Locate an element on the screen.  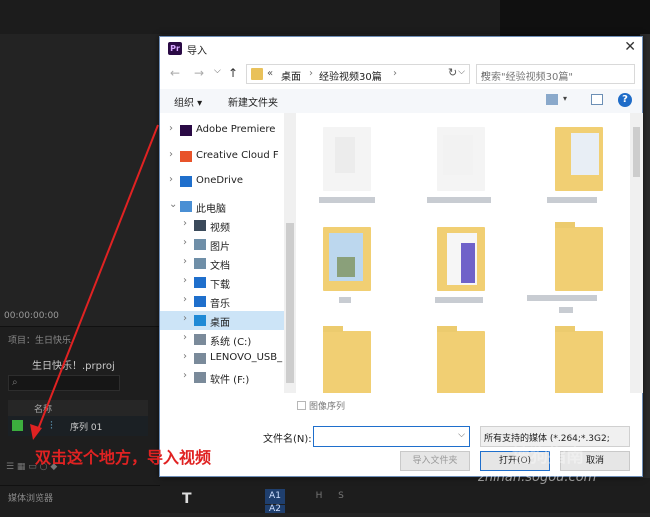
onedrive-icon is located at coordinates (186, 181).